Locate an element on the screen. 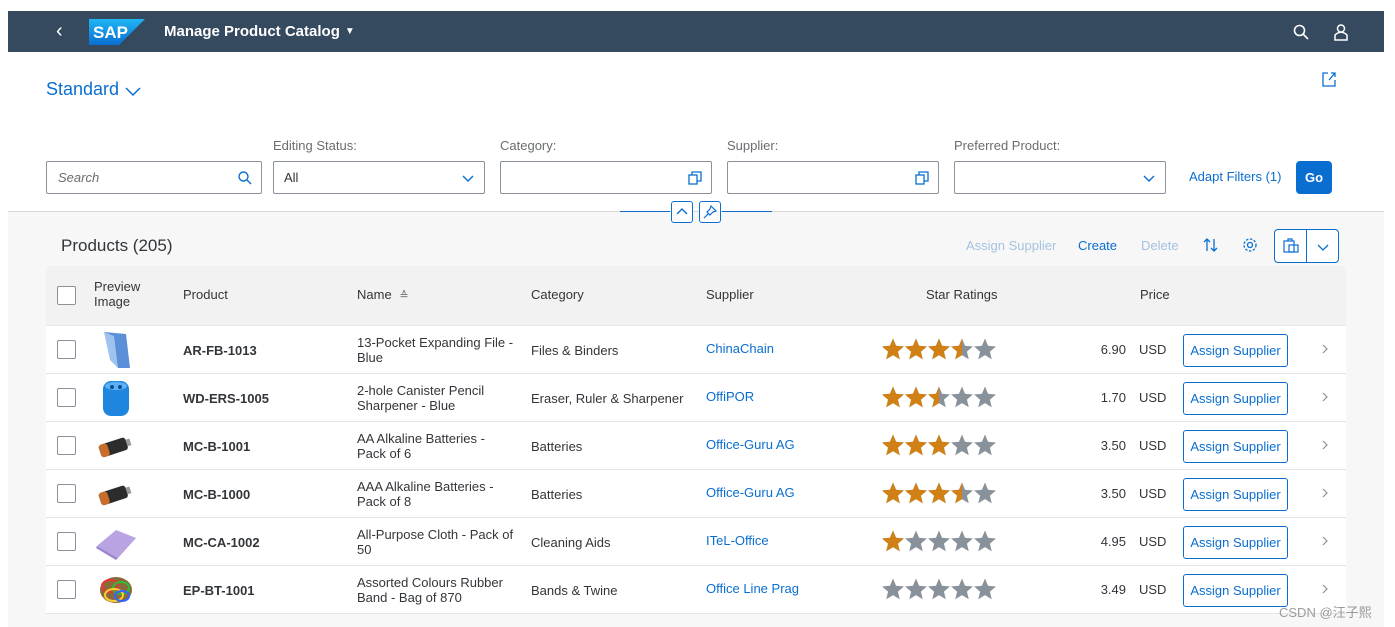 This screenshot has width=1395, height=627. product-id: EP-BT-1001 is located at coordinates (219, 590).